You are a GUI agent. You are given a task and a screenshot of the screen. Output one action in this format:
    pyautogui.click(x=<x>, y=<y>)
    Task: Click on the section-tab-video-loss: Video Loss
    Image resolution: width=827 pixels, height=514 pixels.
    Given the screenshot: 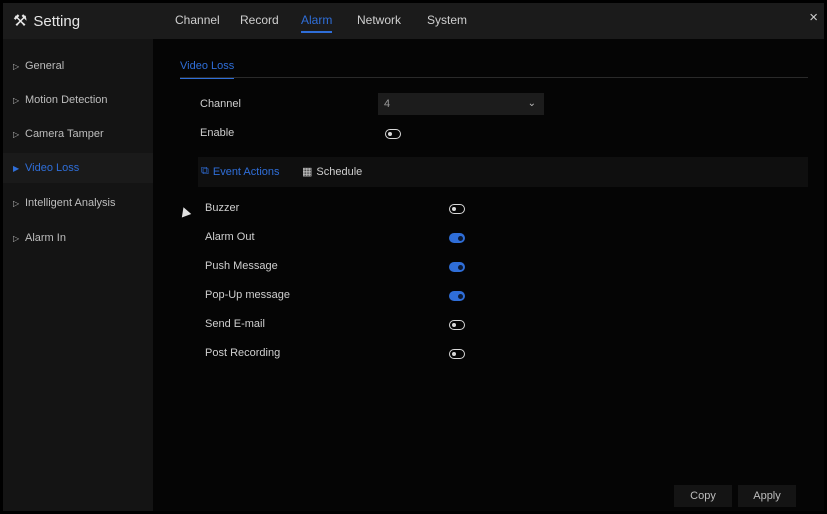 What is the action you would take?
    pyautogui.click(x=207, y=69)
    